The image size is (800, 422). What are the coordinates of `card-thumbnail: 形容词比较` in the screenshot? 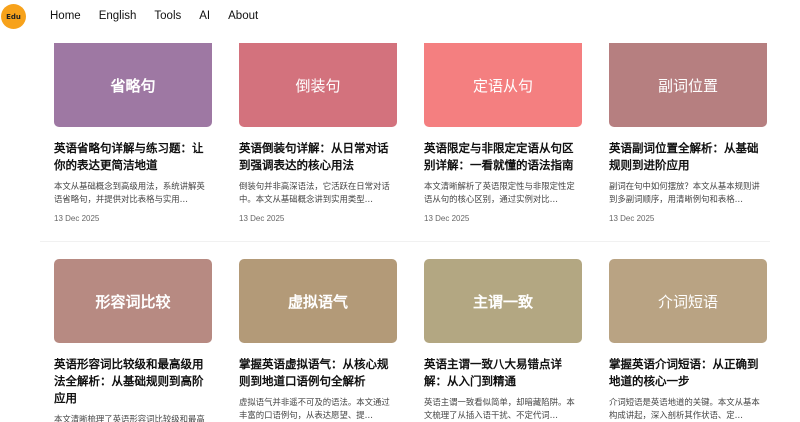 It's located at (133, 301).